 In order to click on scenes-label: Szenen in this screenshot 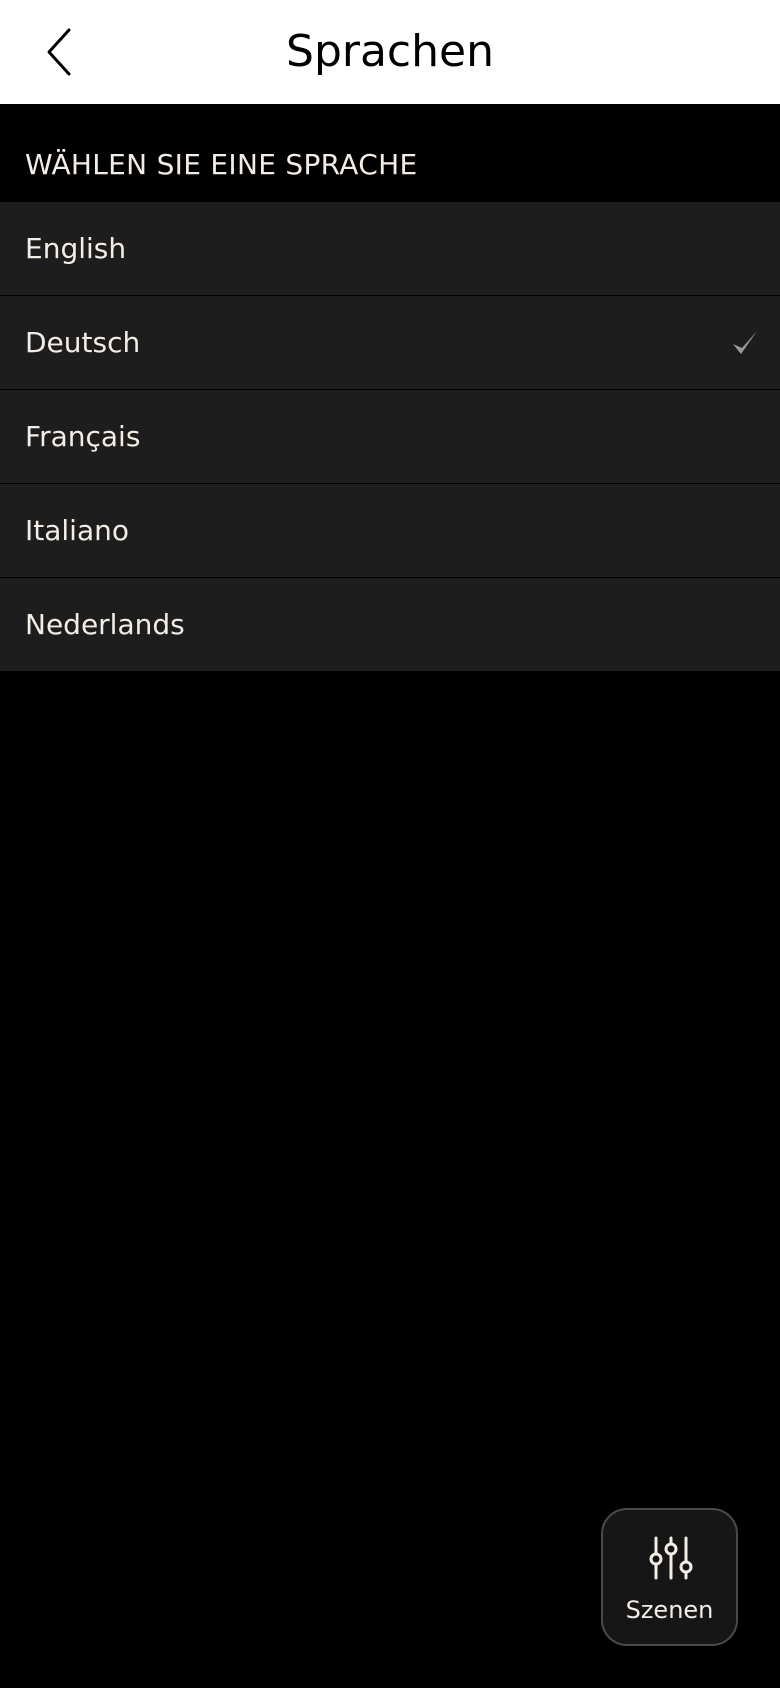, I will do `click(669, 1610)`.